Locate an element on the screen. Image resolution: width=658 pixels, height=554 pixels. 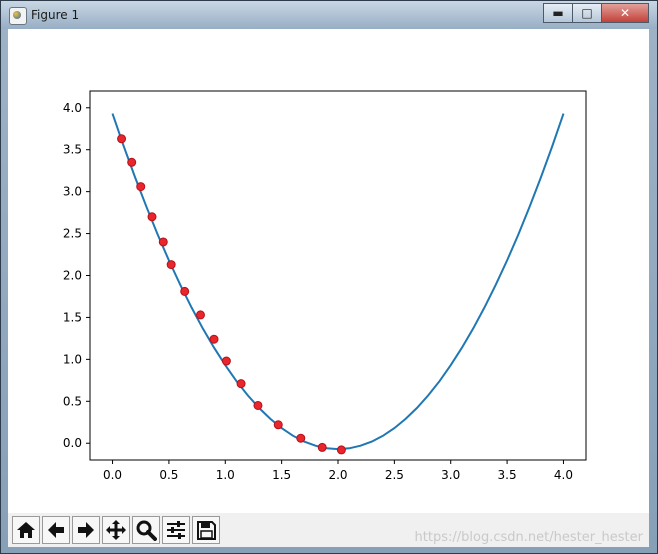
x-tick-label: 4.0 is located at coordinates (563, 475).